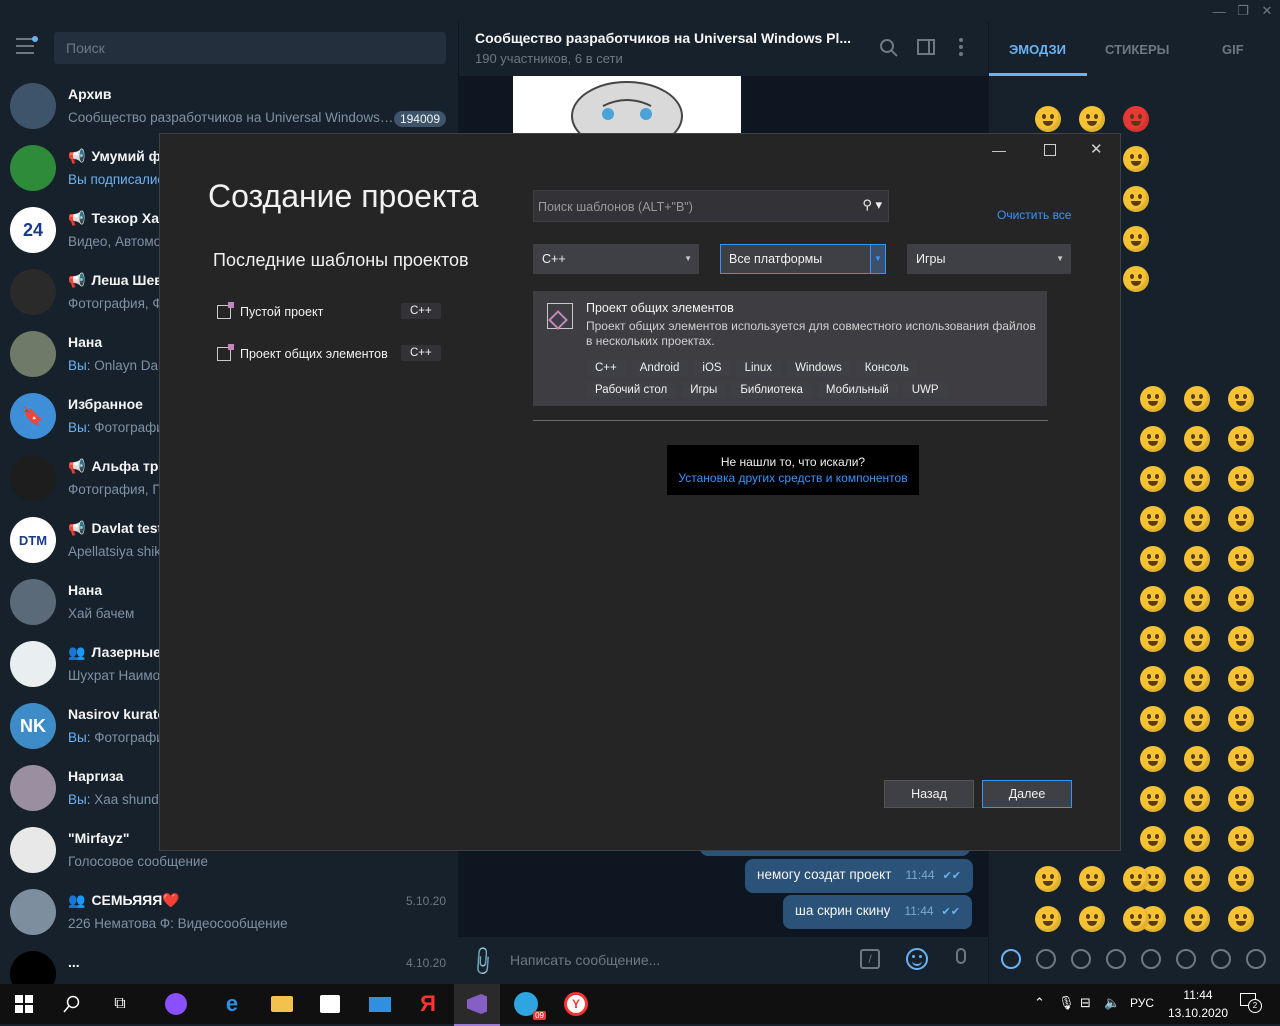 Image resolution: width=1280 pixels, height=1026 pixels. Describe the element at coordinates (877, 912) in the screenshot. I see `message-bubble: ша скрин скину 11:44 ✔✔` at that location.